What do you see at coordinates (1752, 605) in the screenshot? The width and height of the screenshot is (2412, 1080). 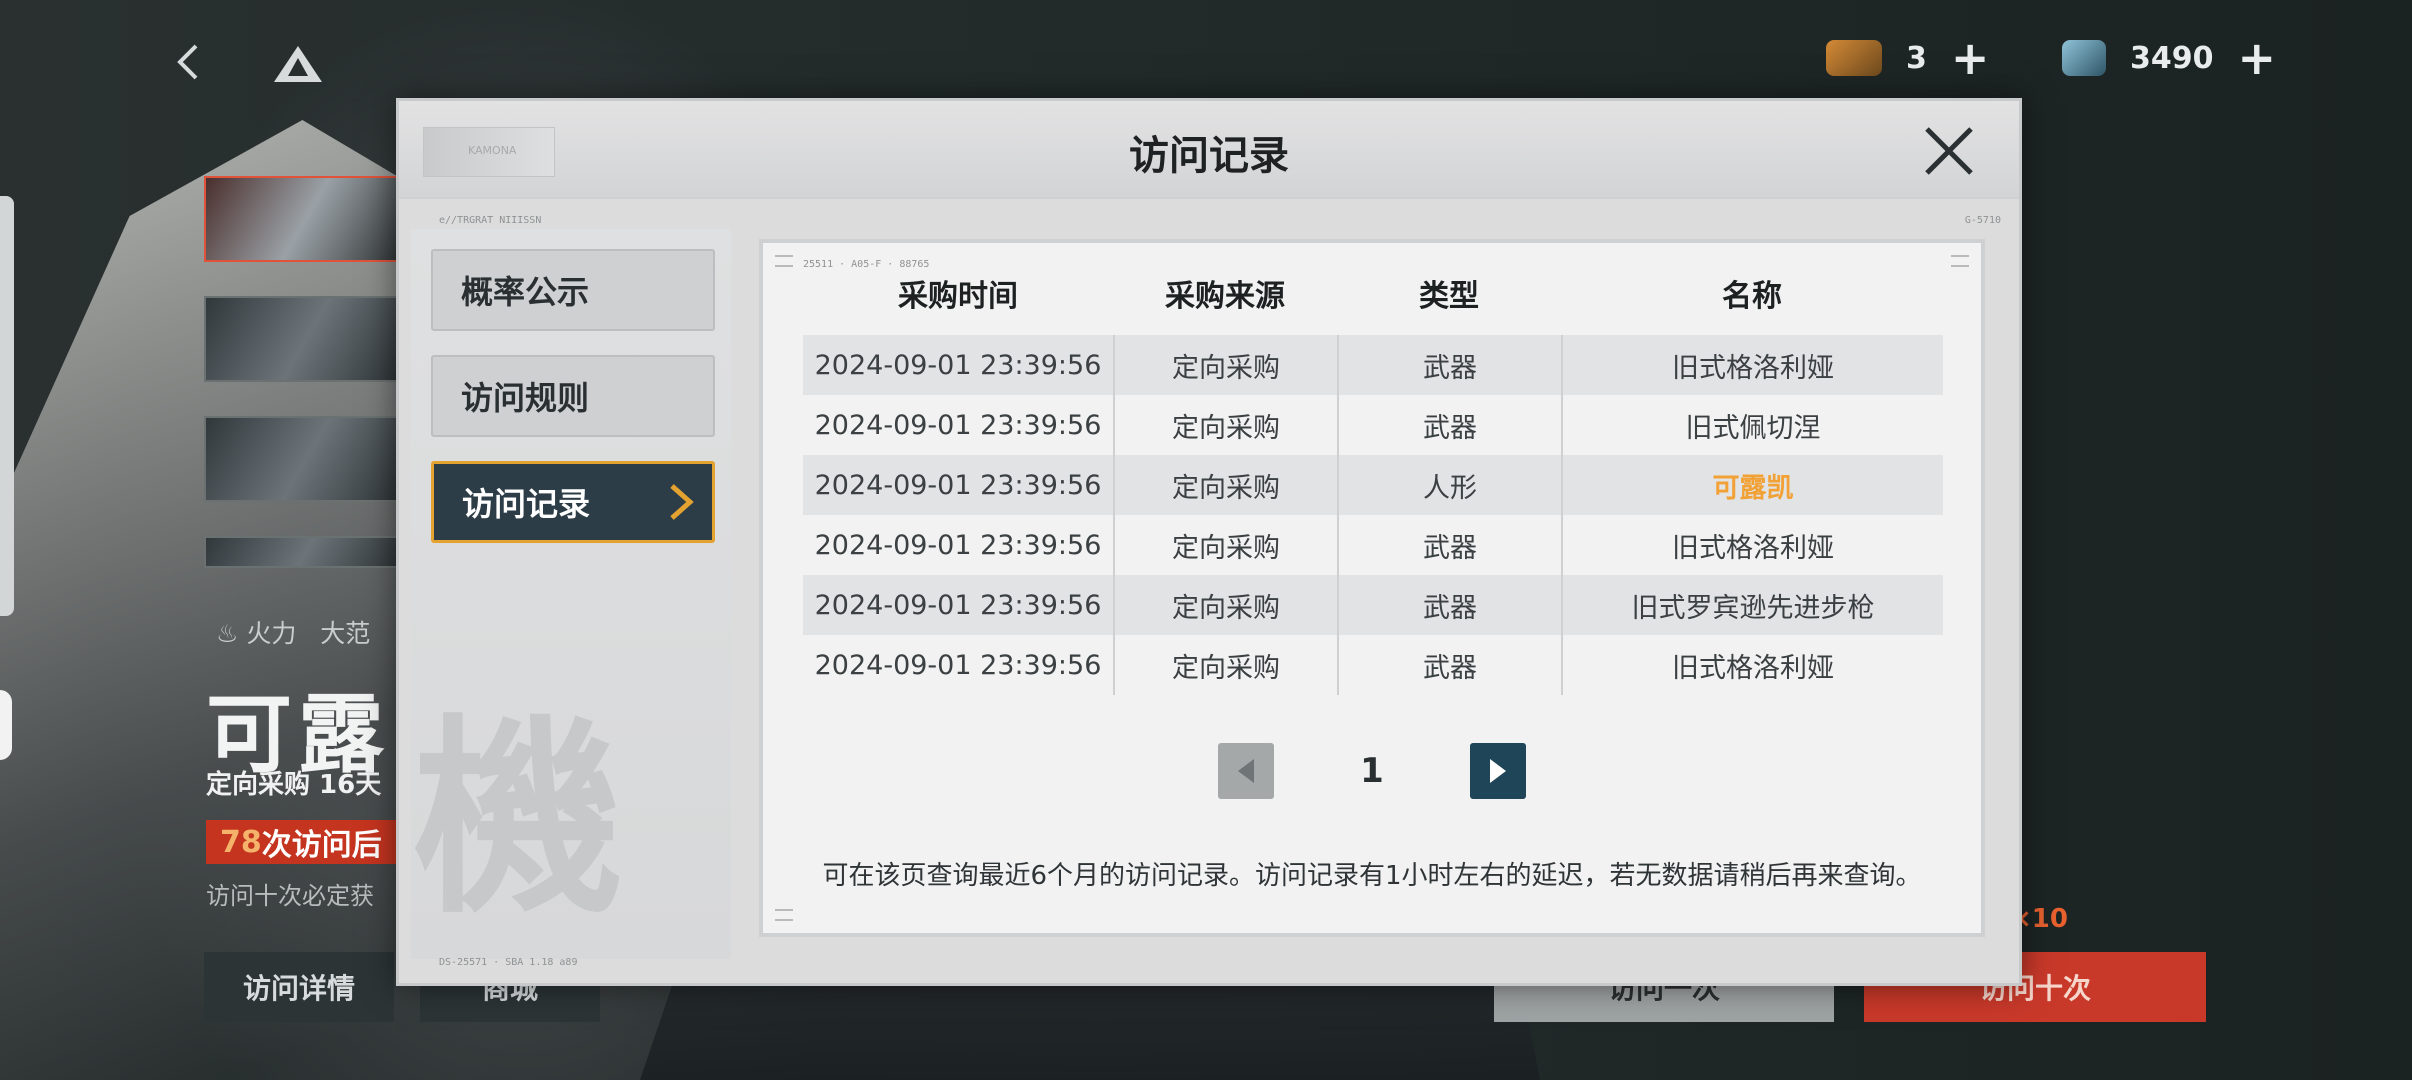 I see `cell-name: 旧式罗宾逊先进步枪` at bounding box center [1752, 605].